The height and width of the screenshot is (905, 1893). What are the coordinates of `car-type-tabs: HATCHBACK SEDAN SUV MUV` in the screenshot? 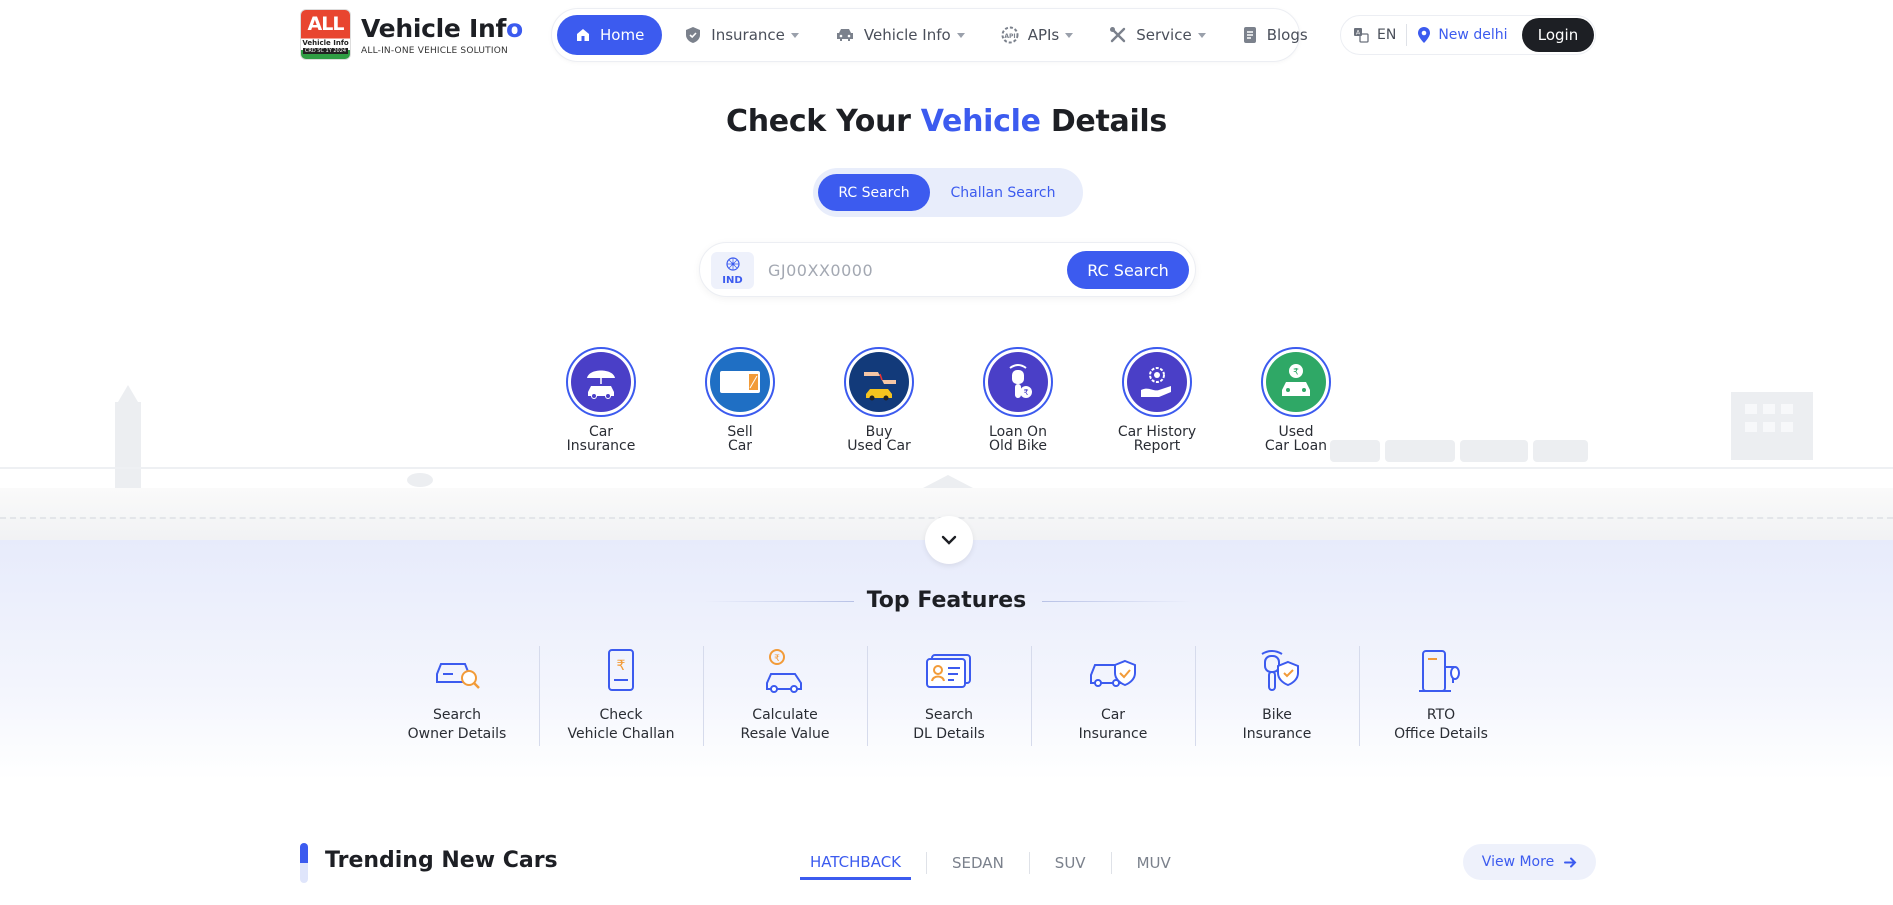 It's located at (990, 863).